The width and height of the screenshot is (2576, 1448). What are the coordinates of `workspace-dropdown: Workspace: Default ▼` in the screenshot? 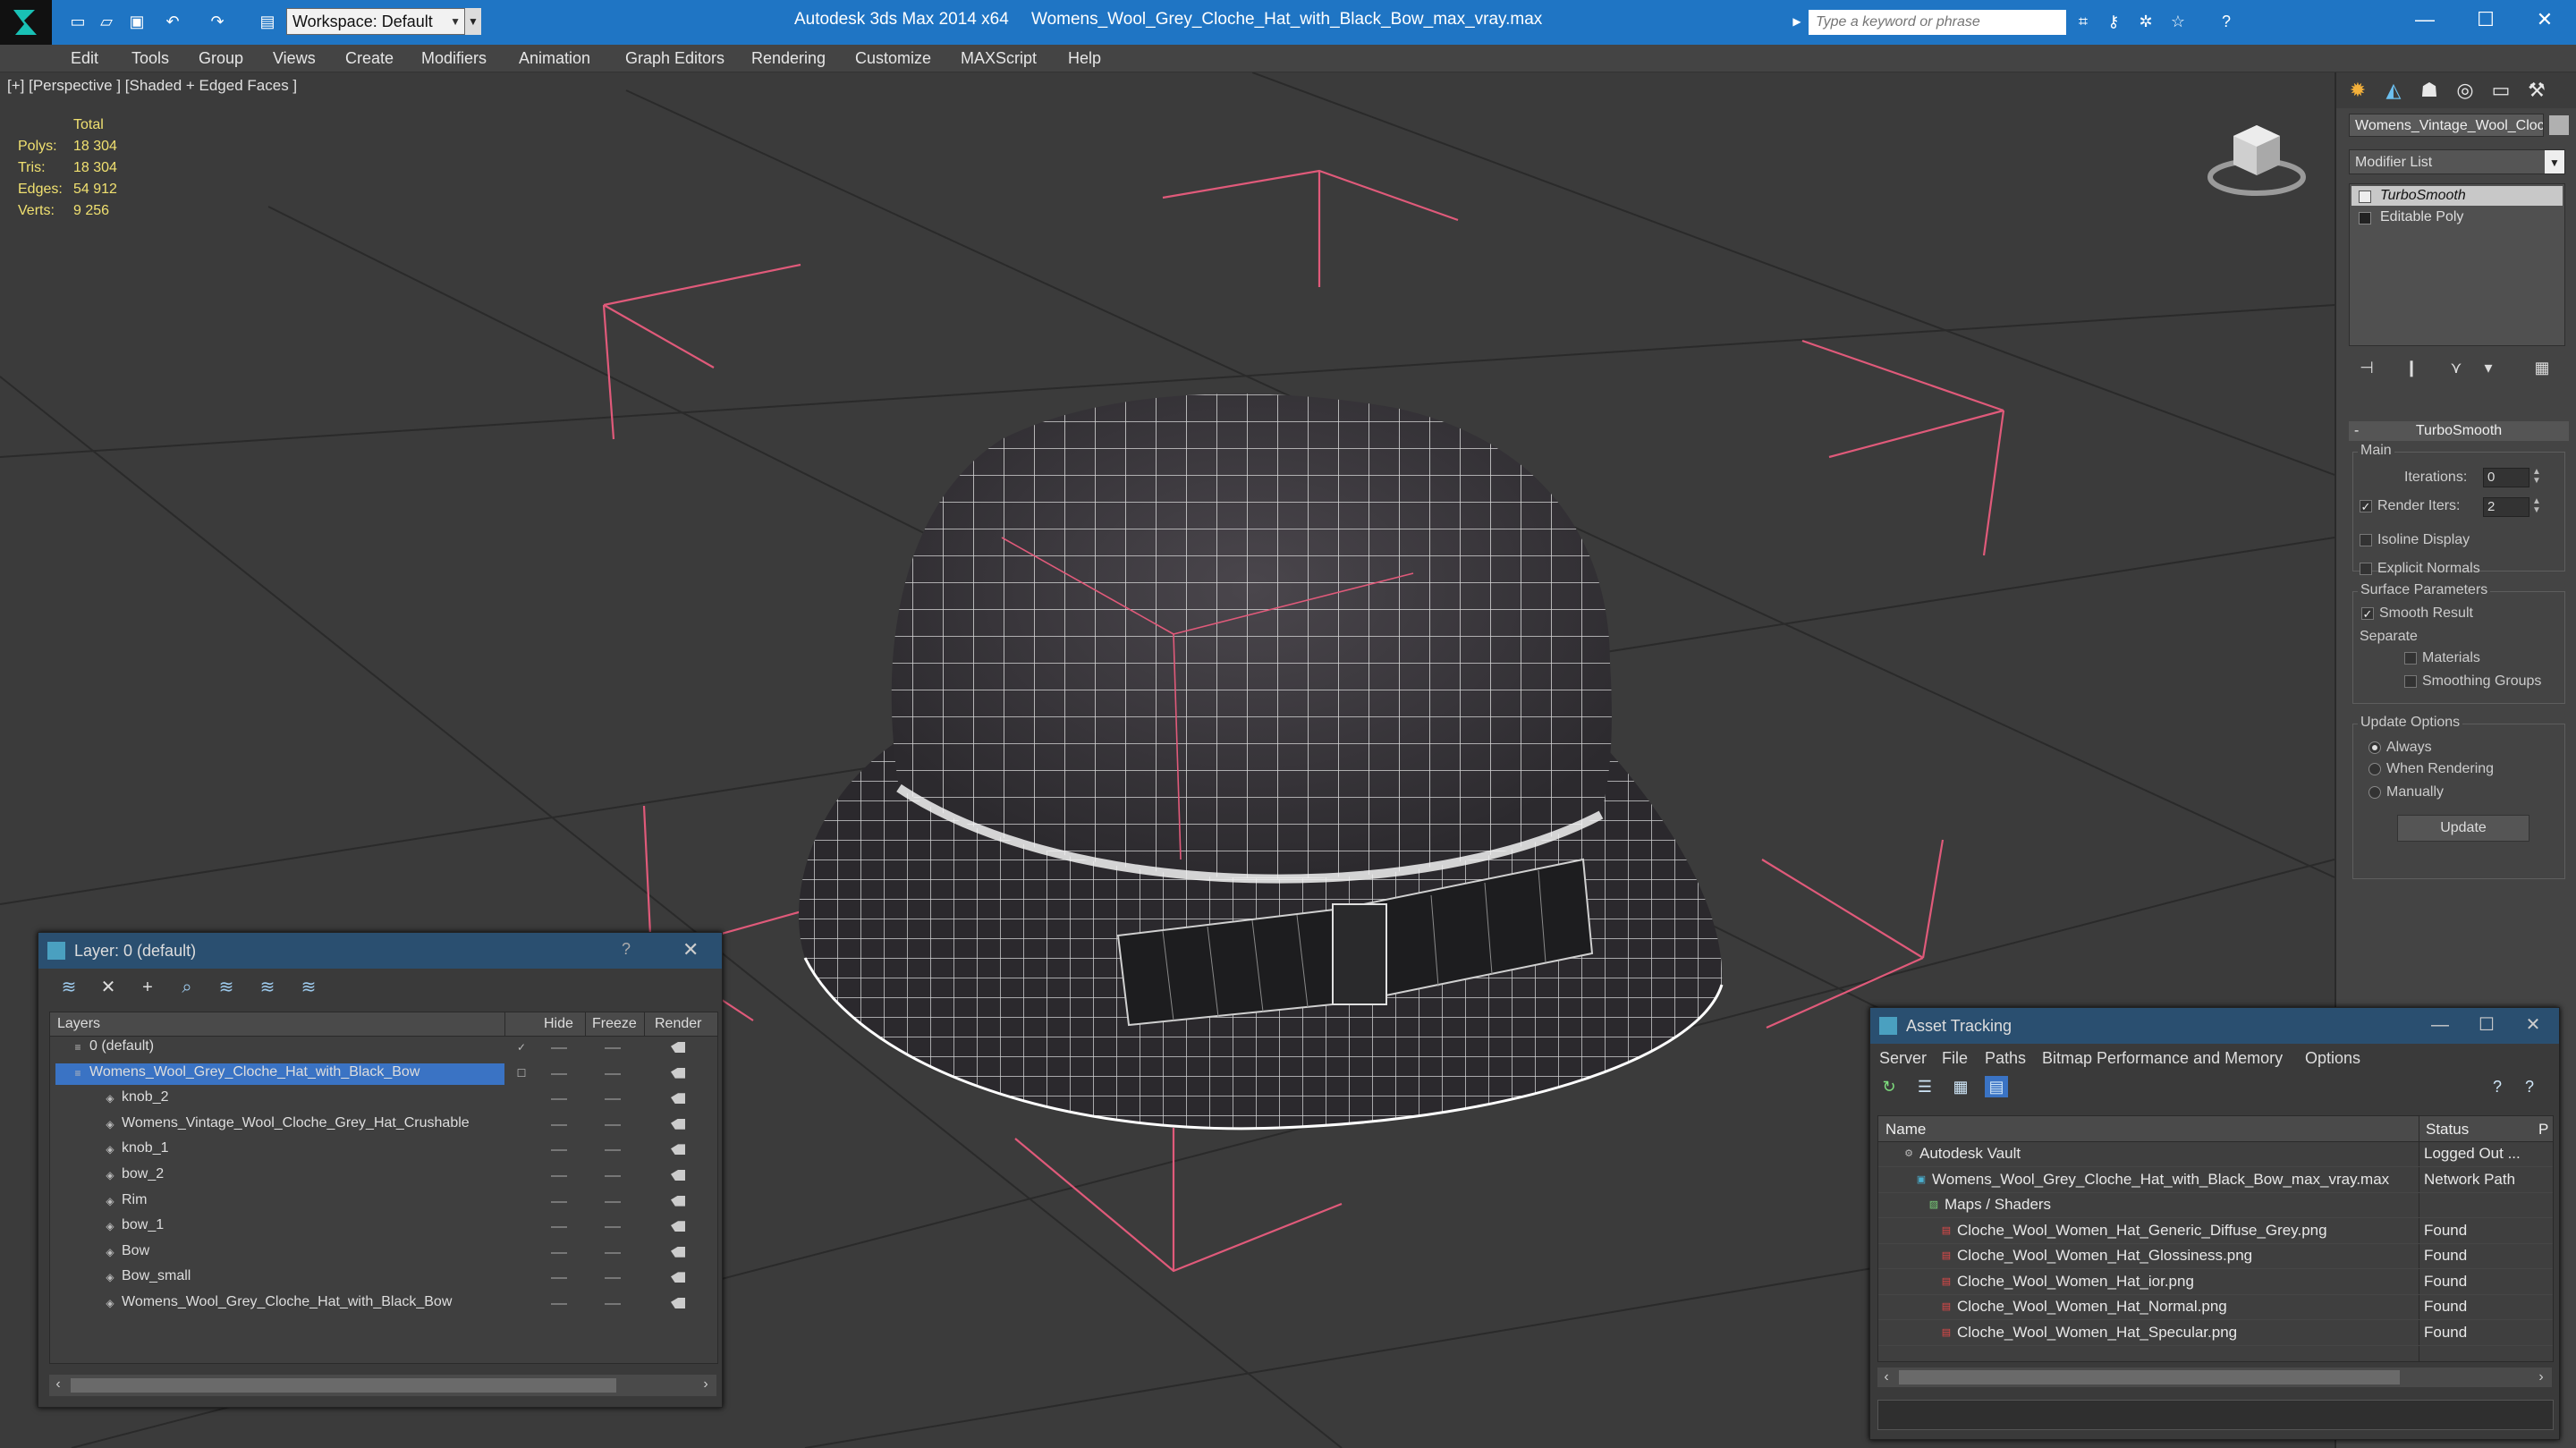 It's located at (375, 21).